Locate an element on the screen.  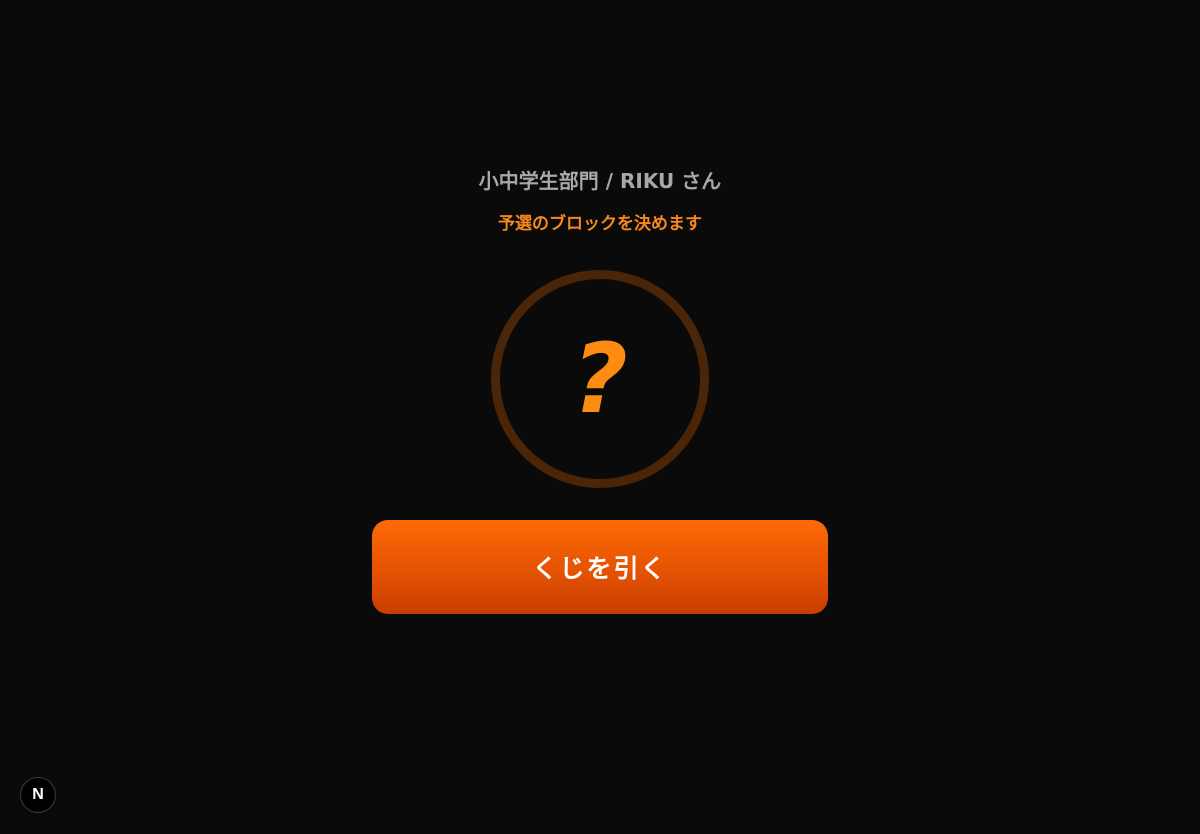
draw-lottery-button: くじを引く is located at coordinates (600, 567).